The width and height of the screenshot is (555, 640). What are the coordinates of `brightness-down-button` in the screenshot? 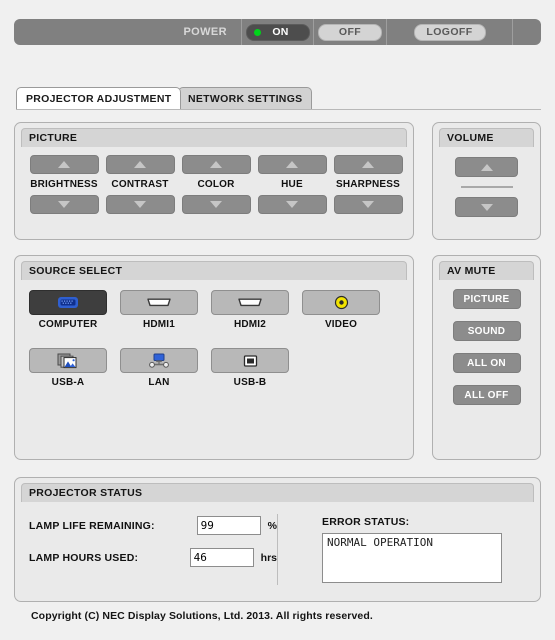 It's located at (64, 204).